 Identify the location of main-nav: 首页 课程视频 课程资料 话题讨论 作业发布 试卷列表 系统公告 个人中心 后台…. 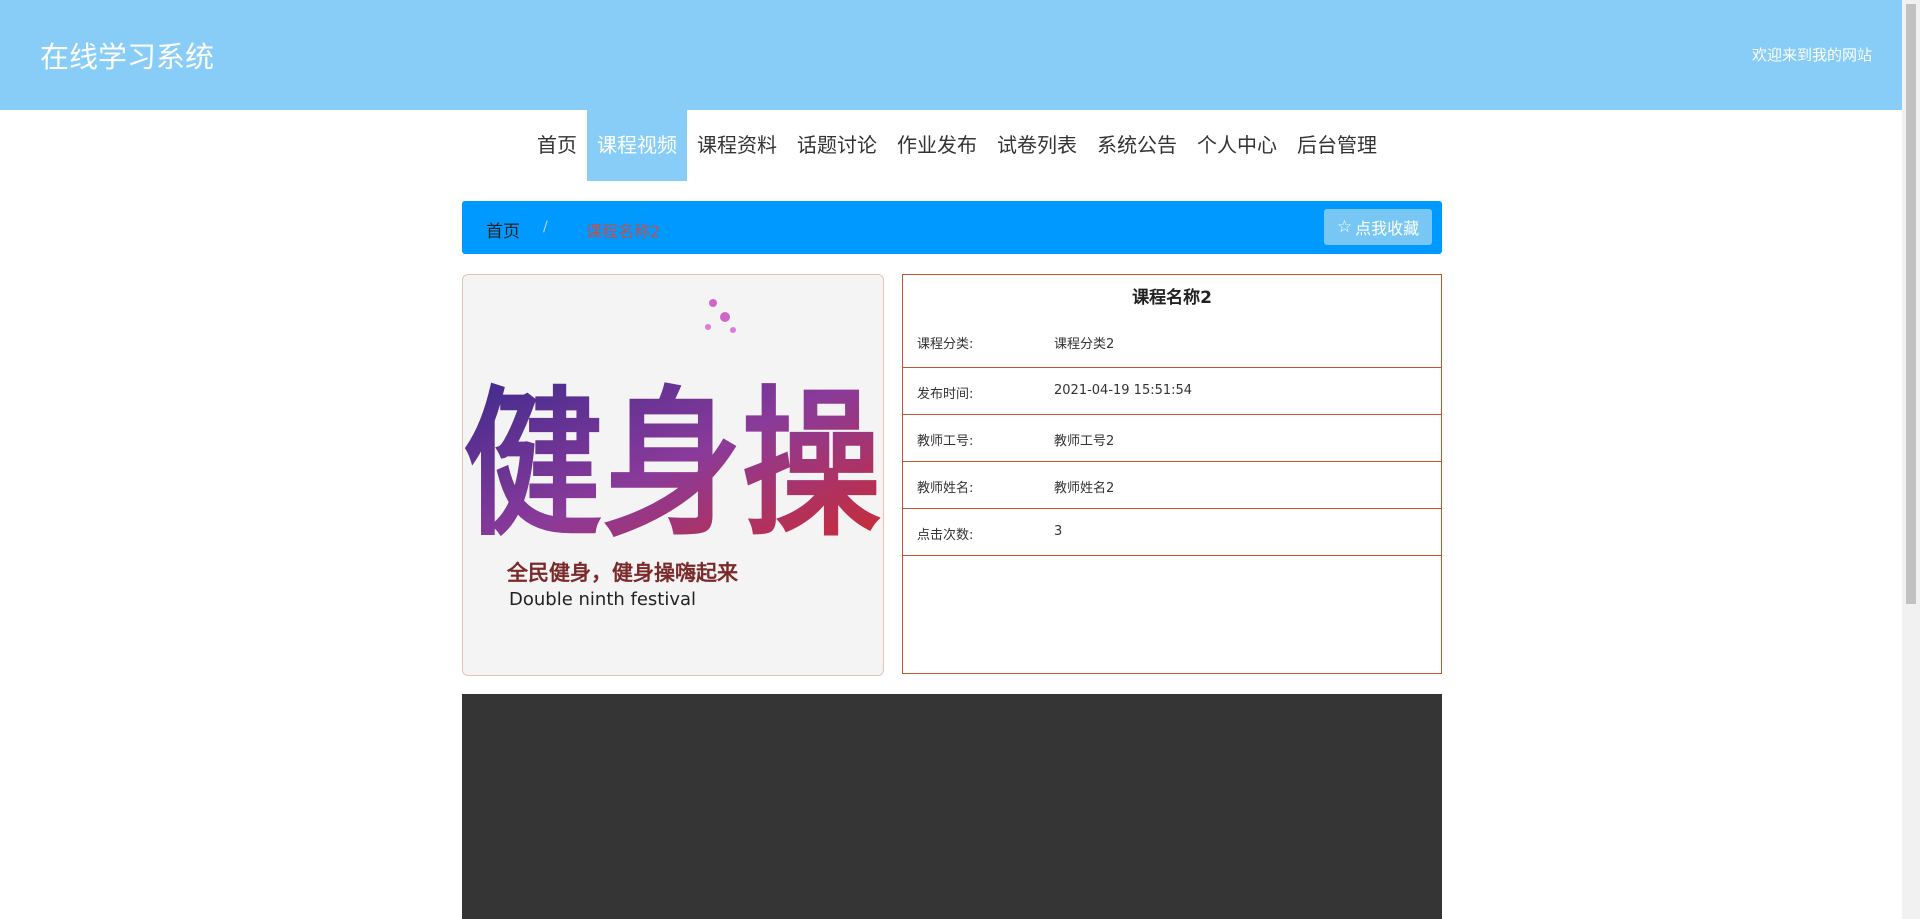
(951, 145).